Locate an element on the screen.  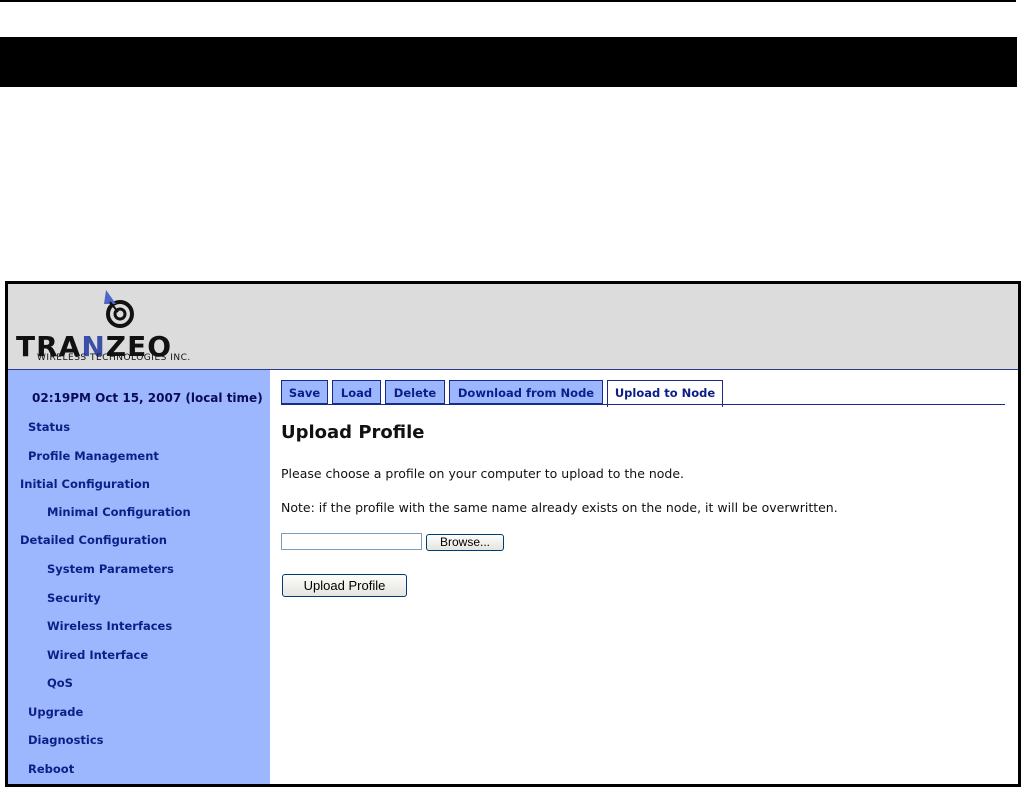
sidebar-item-wired-interface: Wired Interface is located at coordinates (97, 655).